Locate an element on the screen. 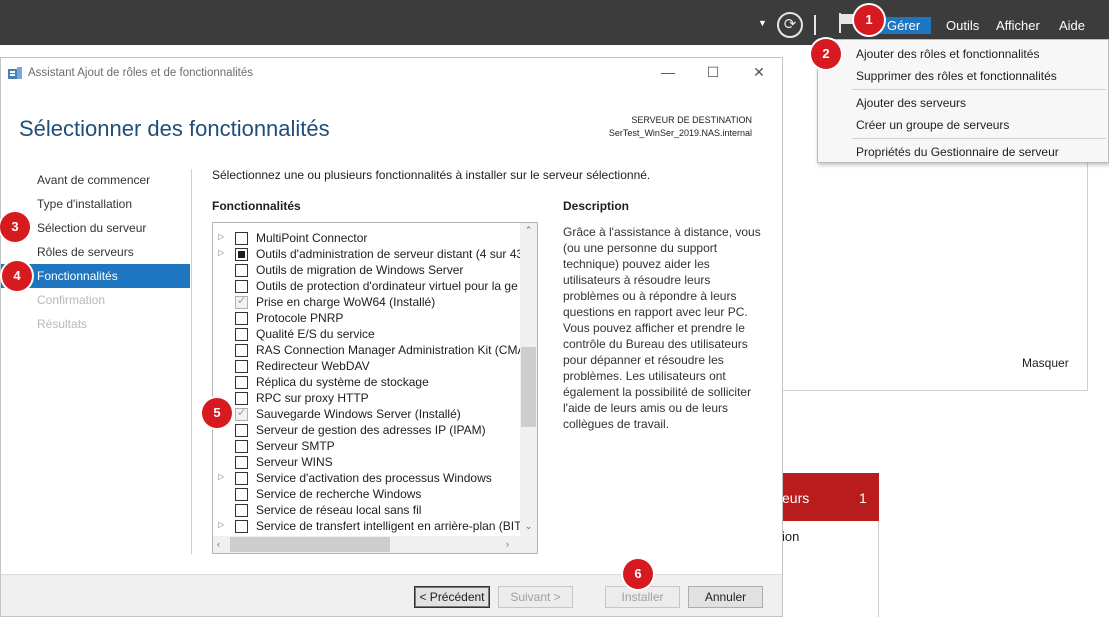  feature-row: Service de recherche Windows is located at coordinates (367, 494).